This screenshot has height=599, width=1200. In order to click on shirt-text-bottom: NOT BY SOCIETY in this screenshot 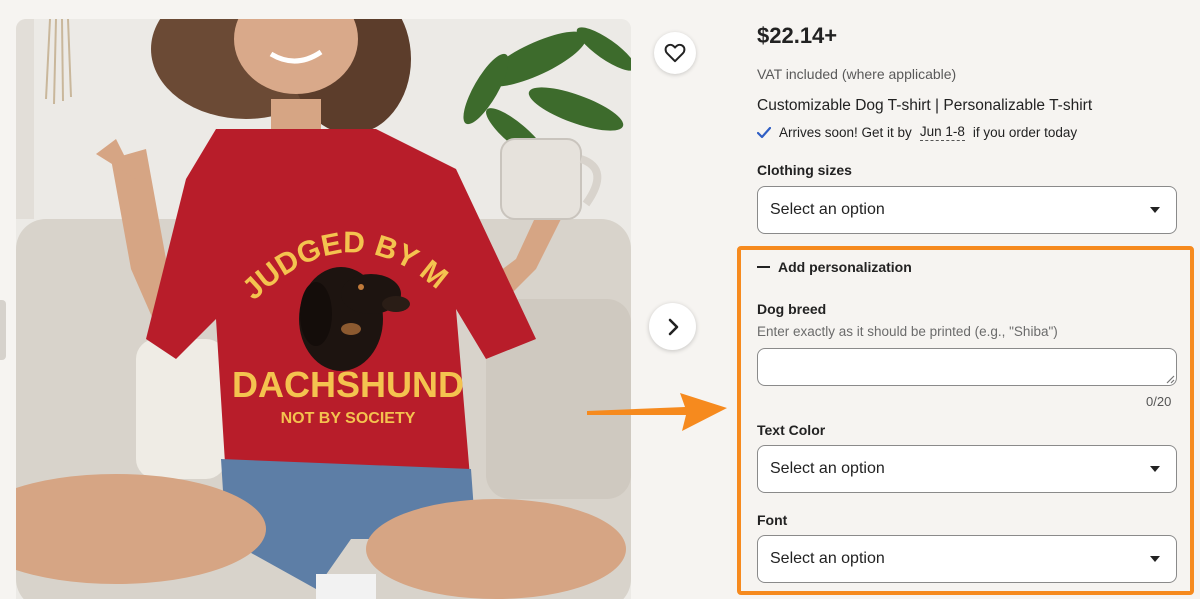, I will do `click(348, 418)`.